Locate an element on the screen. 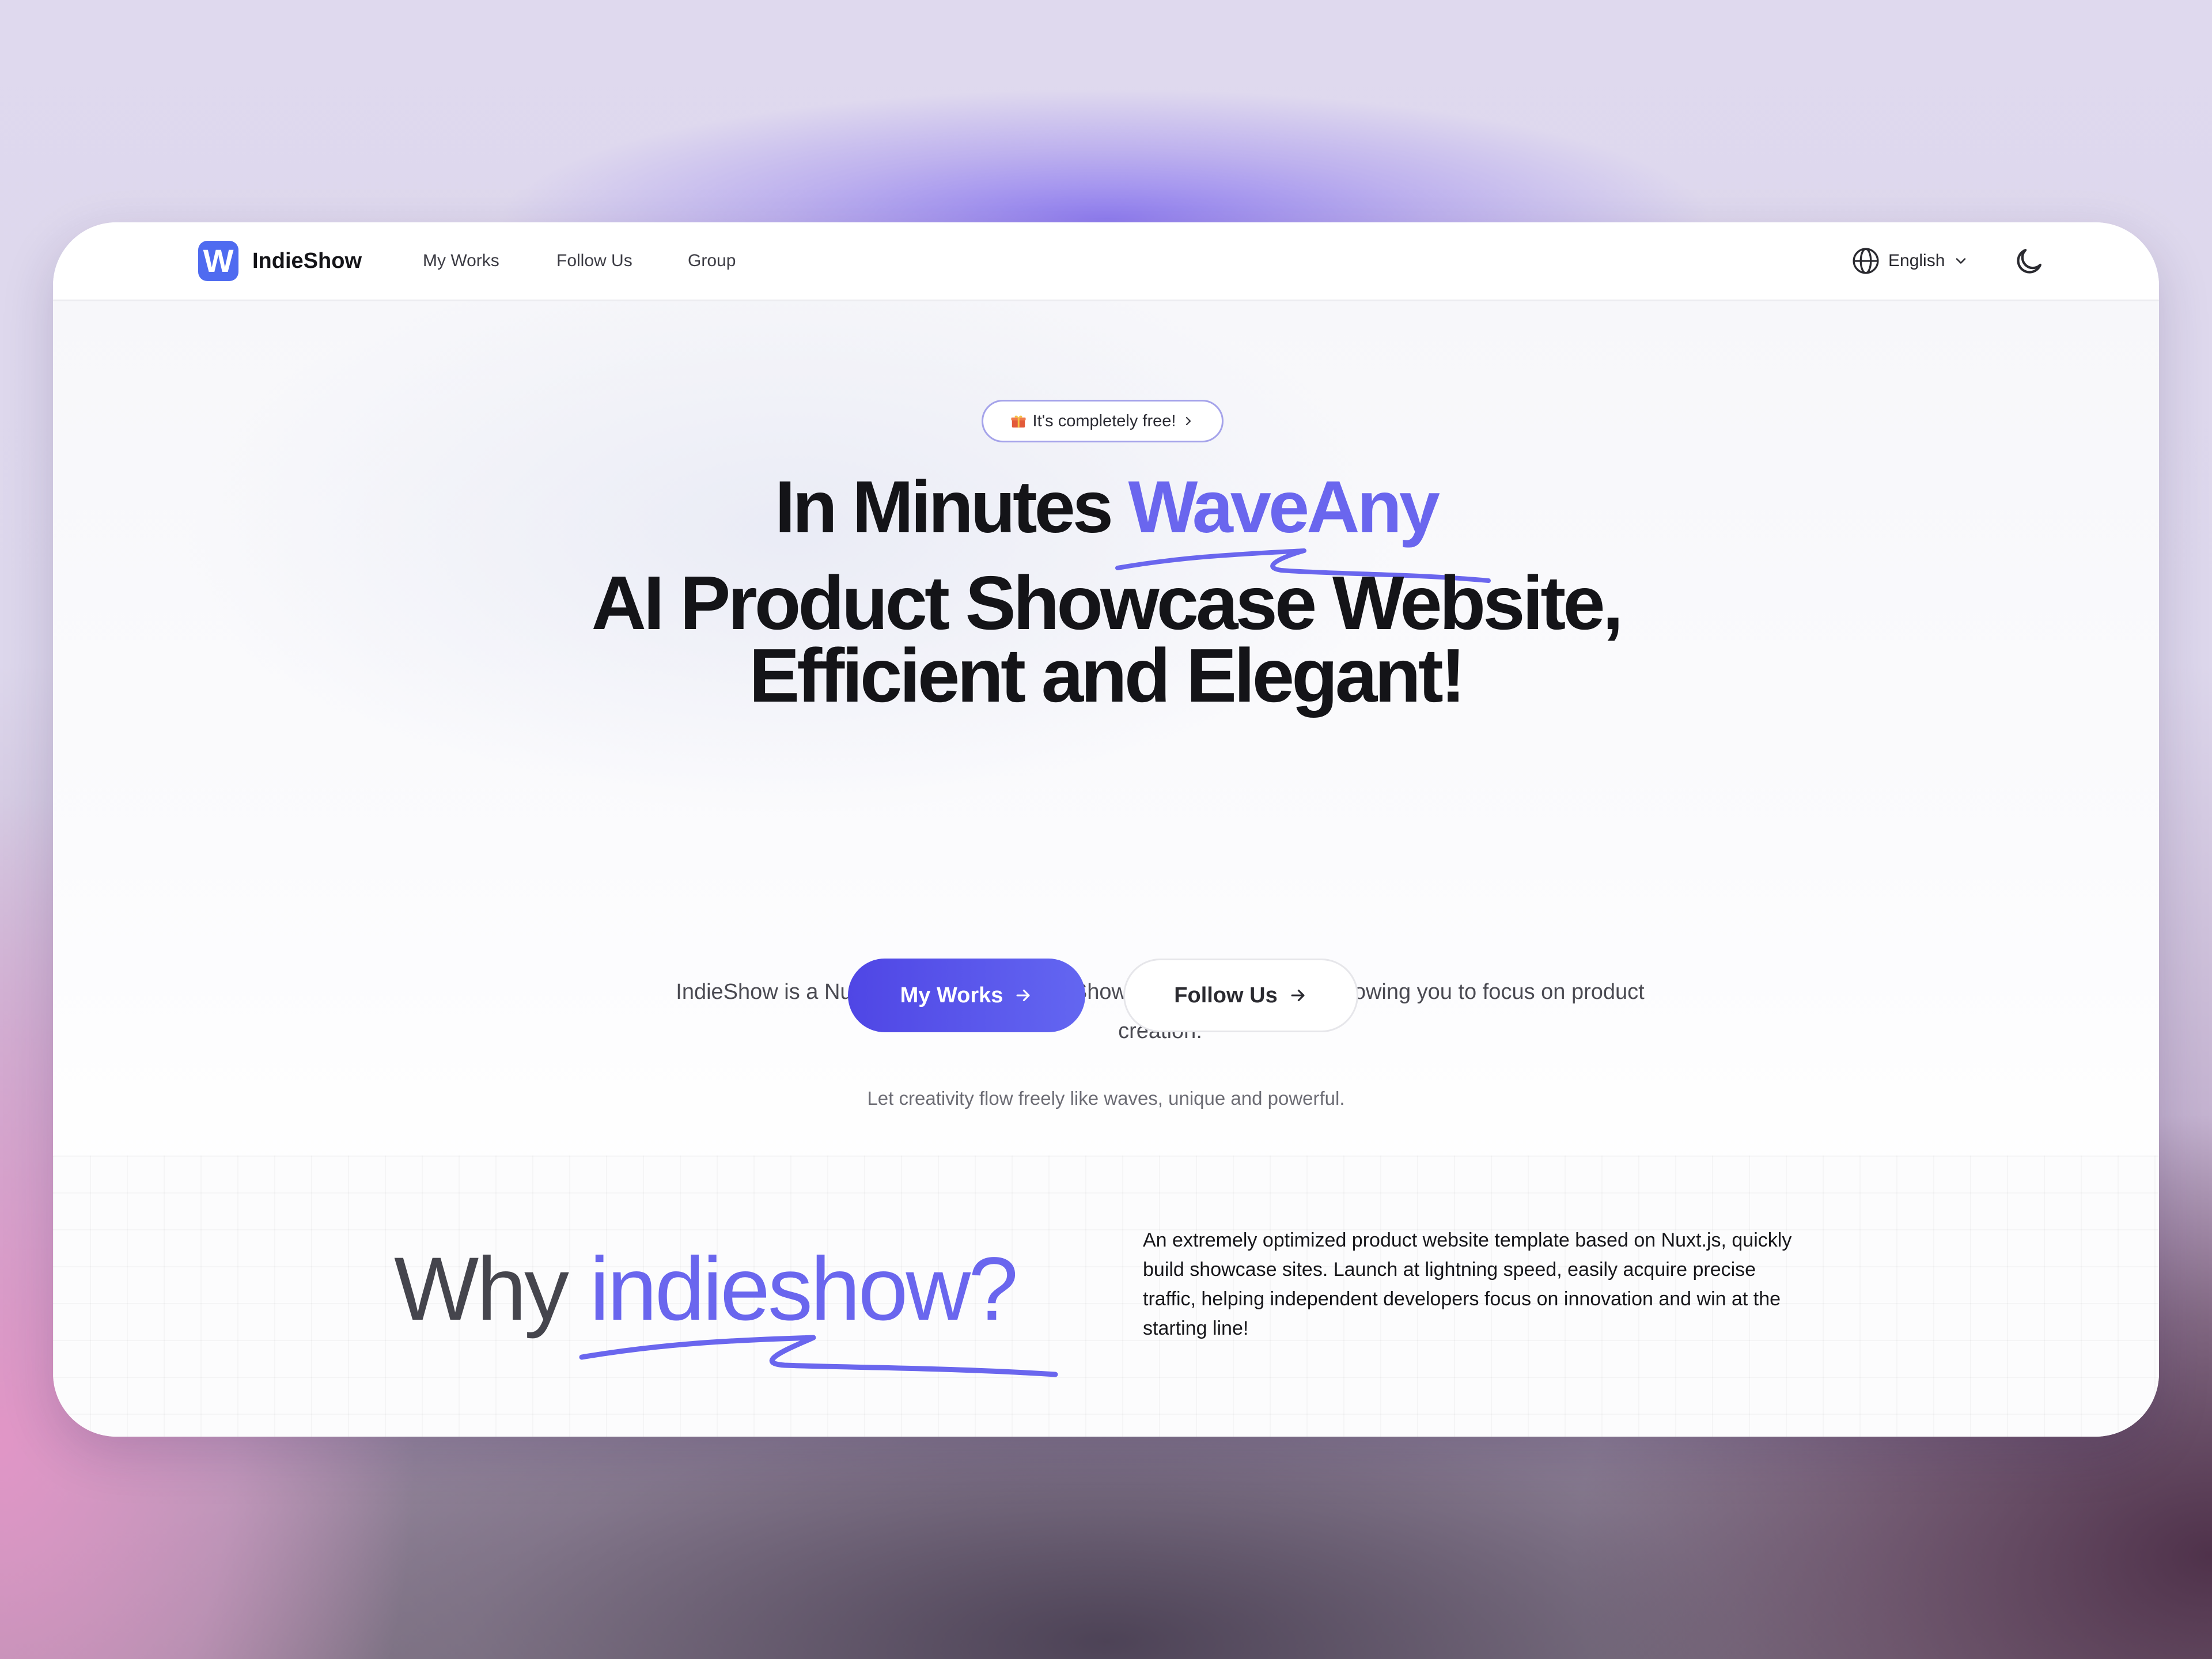  badge-text: It's completely free! is located at coordinates (1104, 420).